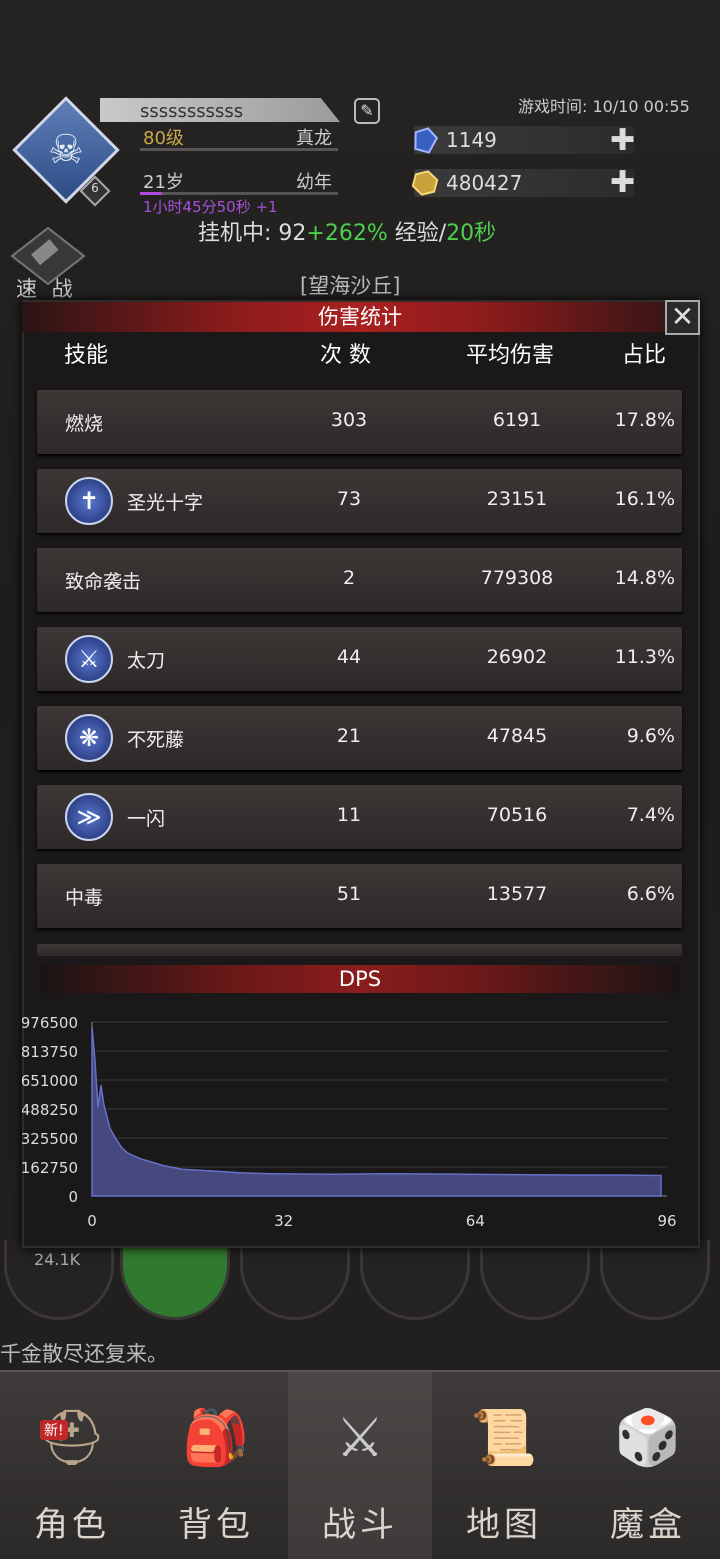  Describe the element at coordinates (163, 138) in the screenshot. I see `player-level: 80级` at that location.